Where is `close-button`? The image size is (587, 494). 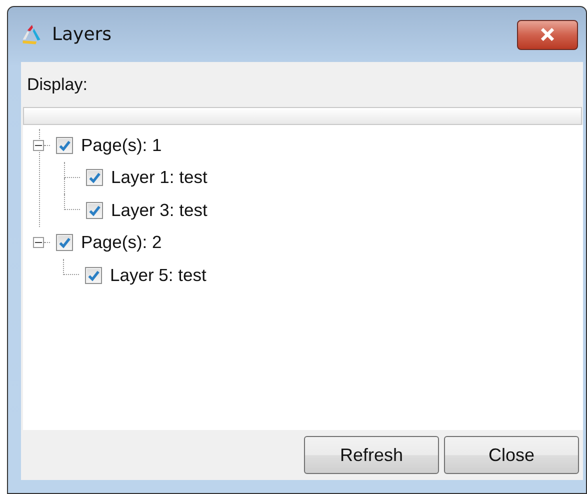 close-button is located at coordinates (547, 35).